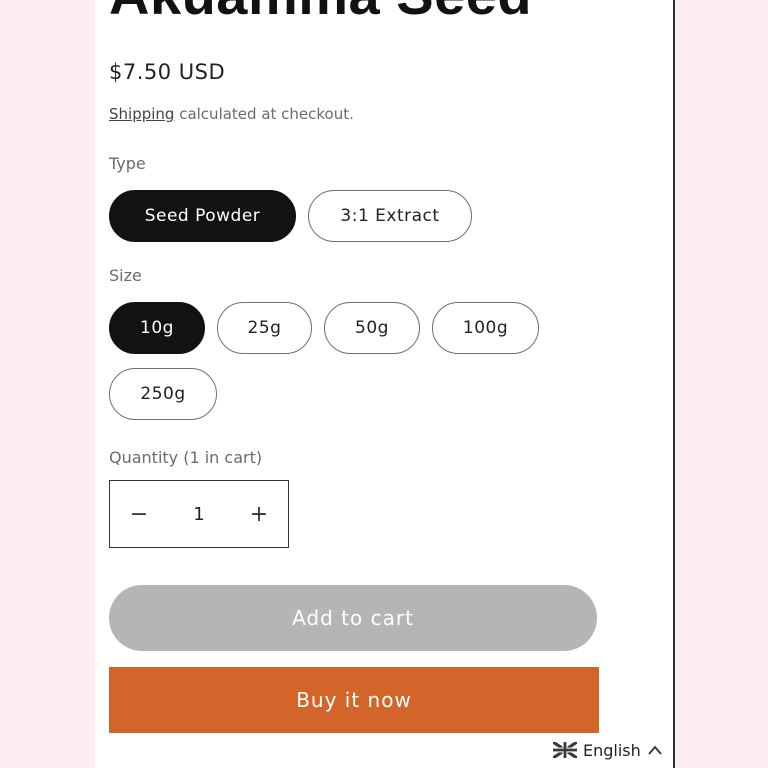 The width and height of the screenshot is (768, 768). I want to click on language-switcher: English, so click(608, 750).